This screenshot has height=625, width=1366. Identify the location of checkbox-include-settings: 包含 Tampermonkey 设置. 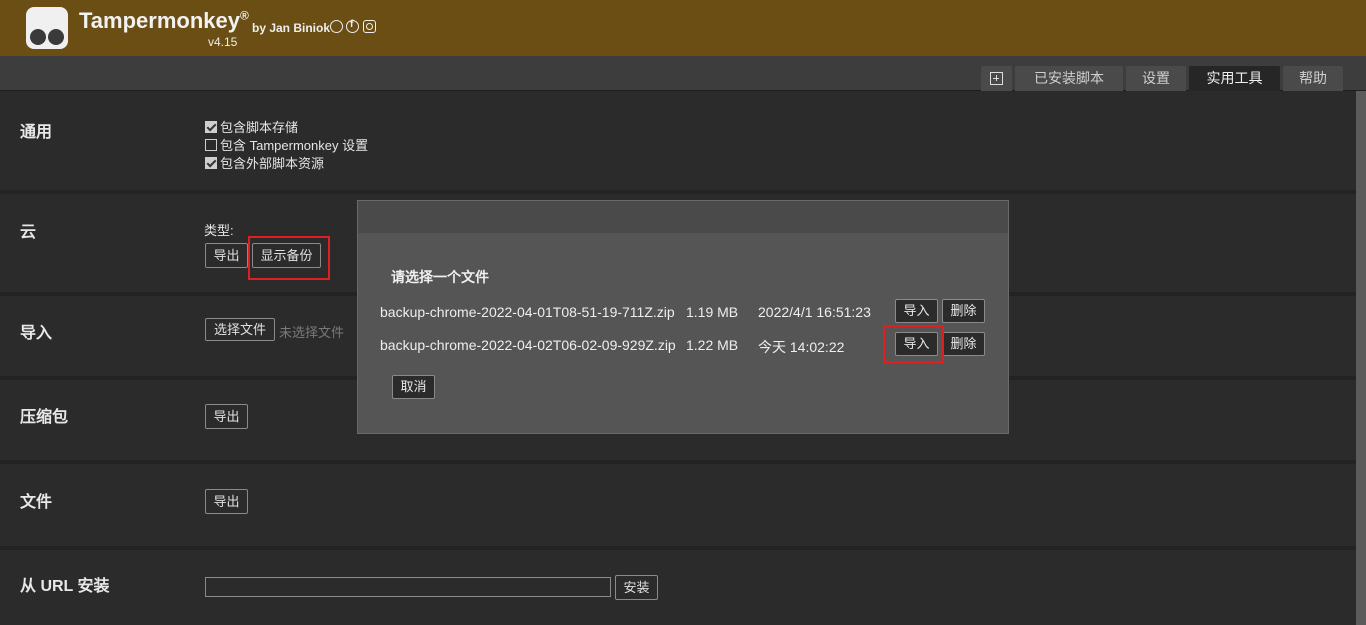
(286, 144).